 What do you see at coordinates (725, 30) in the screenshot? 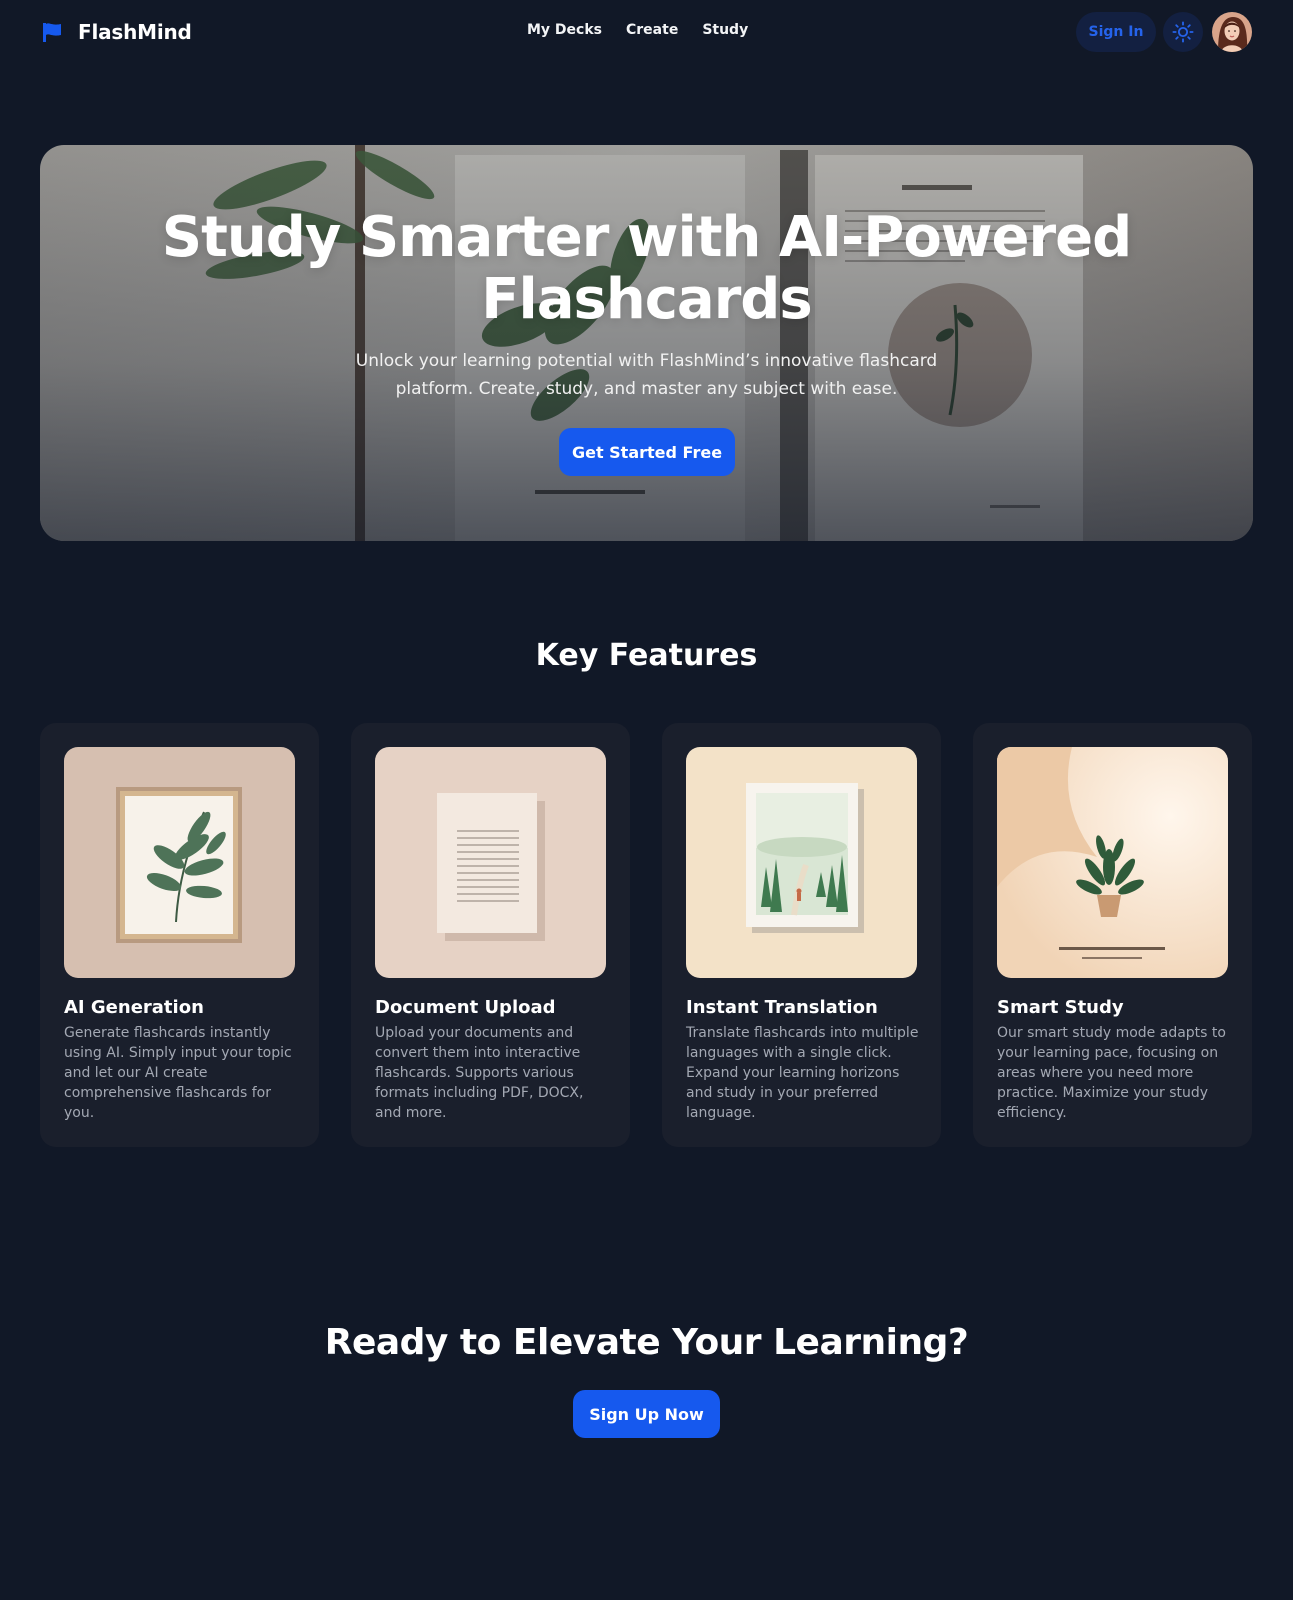
I see `nav-link-study: Study` at bounding box center [725, 30].